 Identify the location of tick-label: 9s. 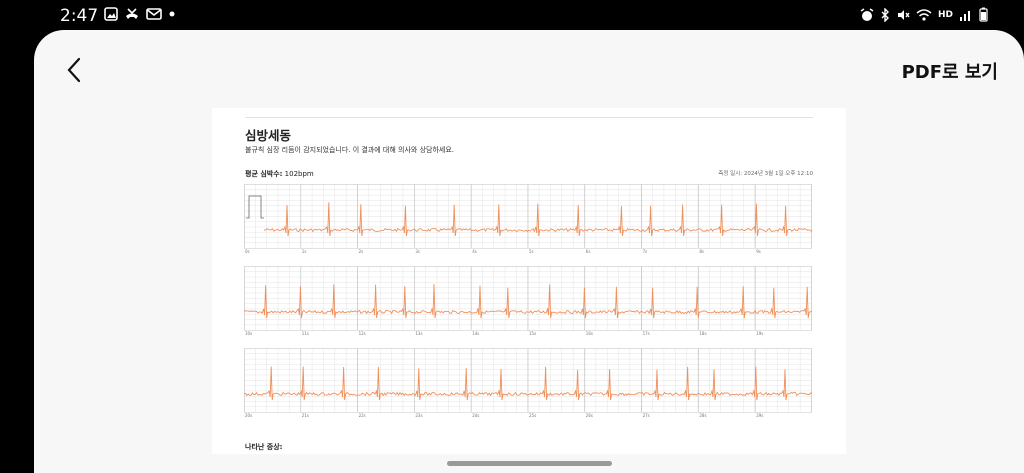
(758, 251).